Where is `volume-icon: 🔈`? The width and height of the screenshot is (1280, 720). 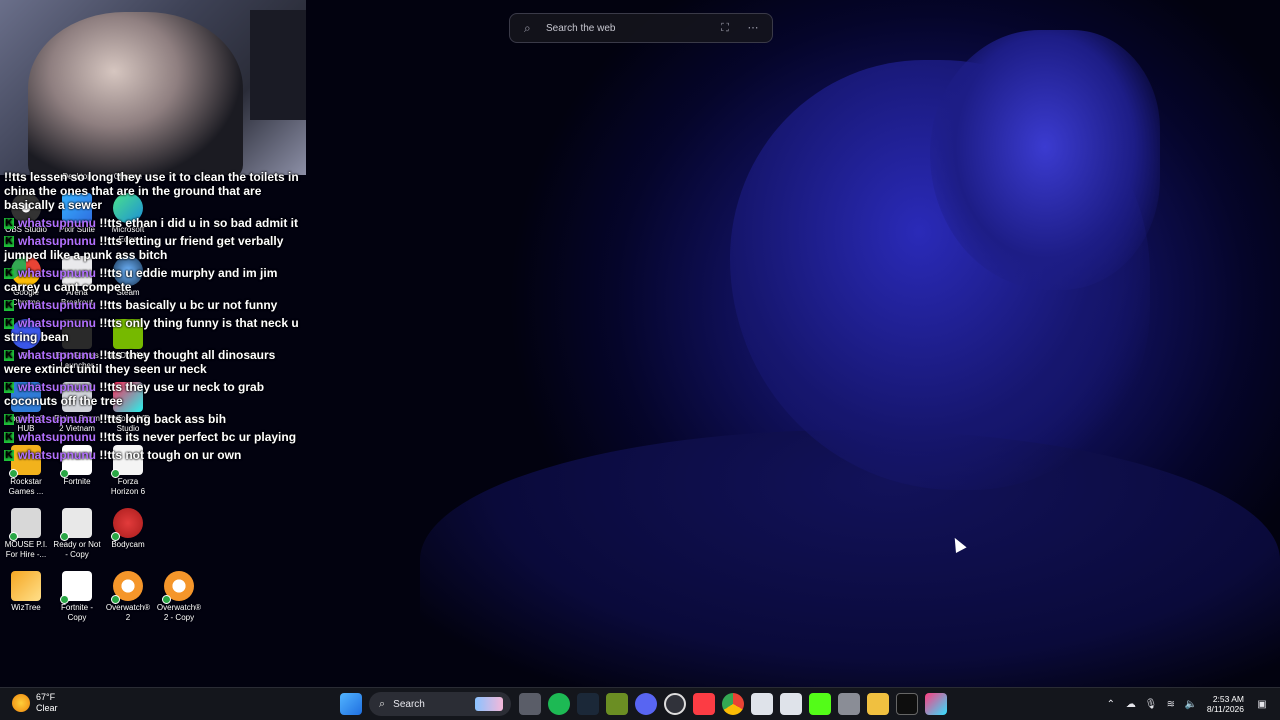 volume-icon: 🔈 is located at coordinates (1191, 704).